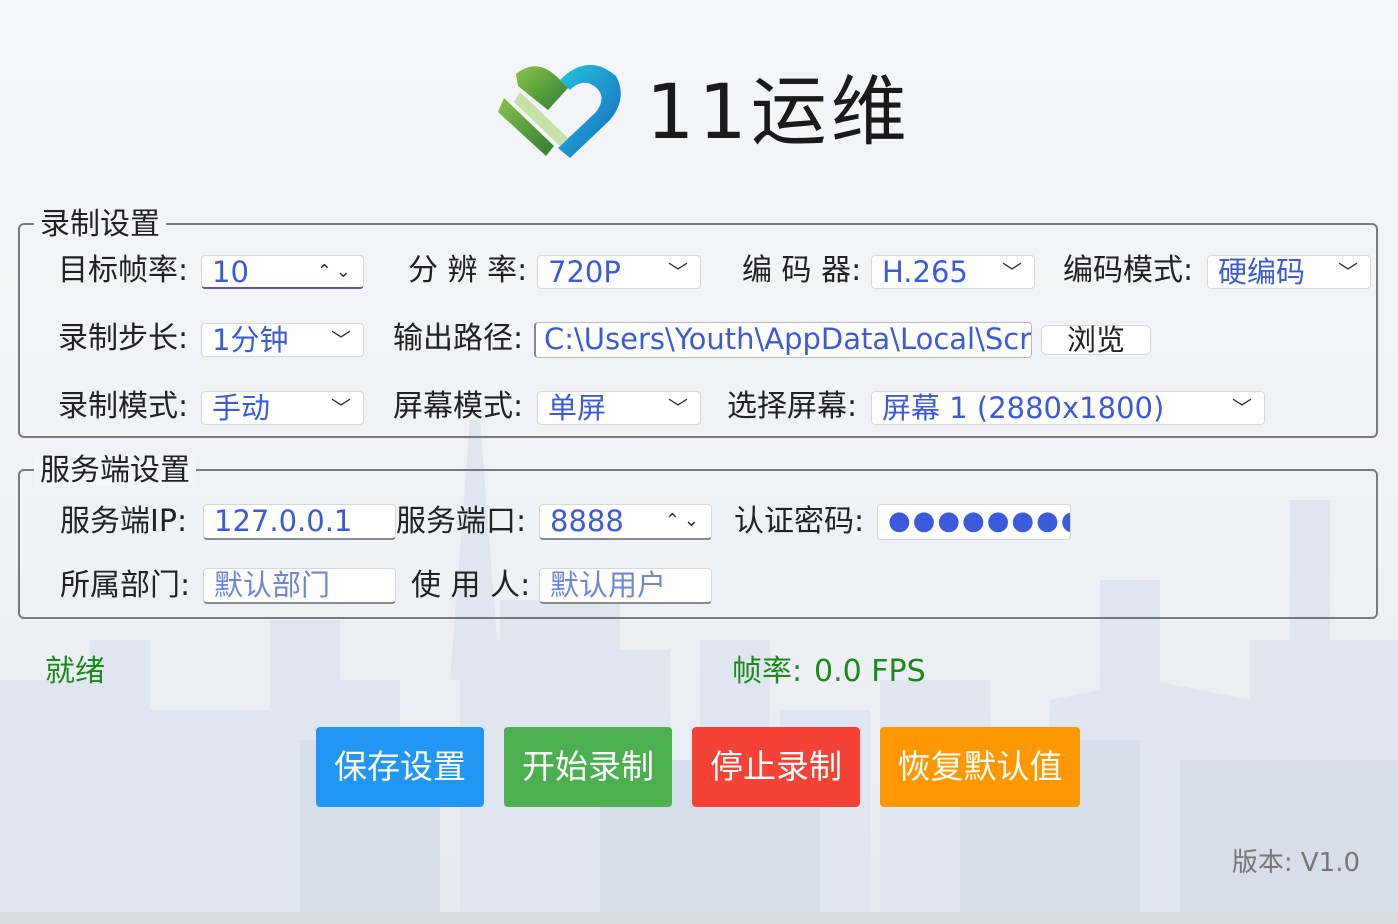 The width and height of the screenshot is (1398, 924). I want to click on password-input: ●●●●●●●●, so click(974, 522).